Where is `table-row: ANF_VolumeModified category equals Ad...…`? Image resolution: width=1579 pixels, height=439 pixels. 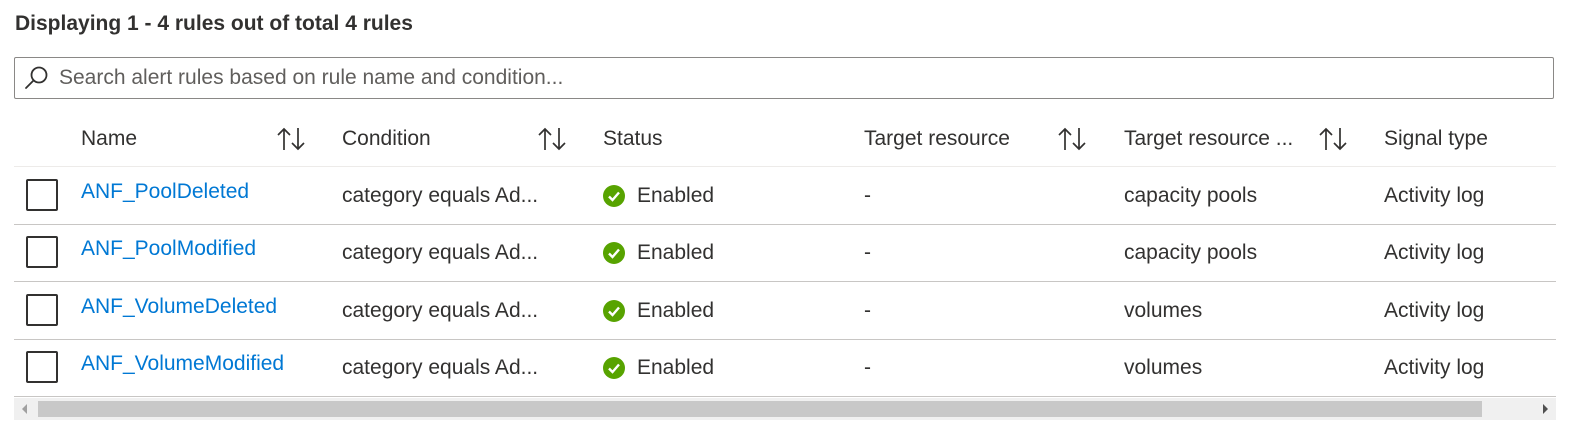 table-row: ANF_VolumeModified category equals Ad...… is located at coordinates (785, 368).